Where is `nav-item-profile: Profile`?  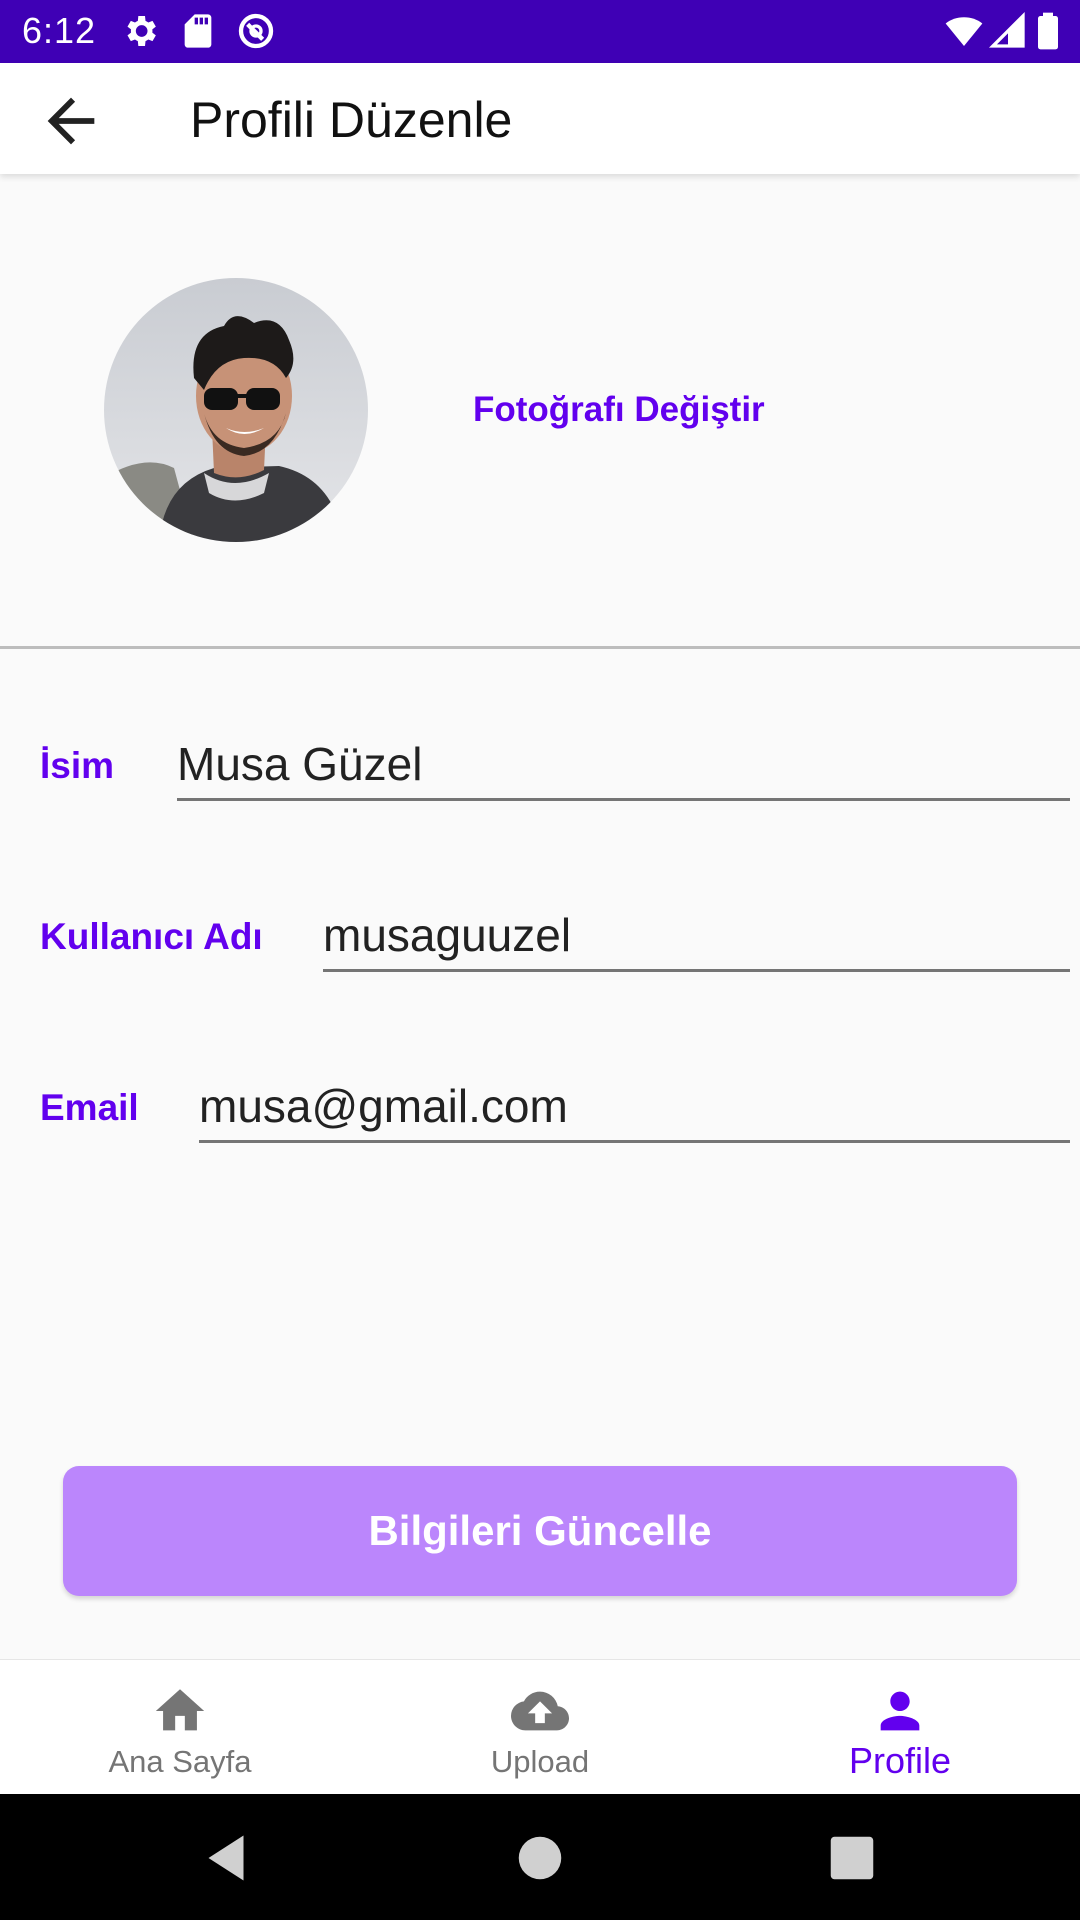
nav-item-profile: Profile is located at coordinates (900, 1727).